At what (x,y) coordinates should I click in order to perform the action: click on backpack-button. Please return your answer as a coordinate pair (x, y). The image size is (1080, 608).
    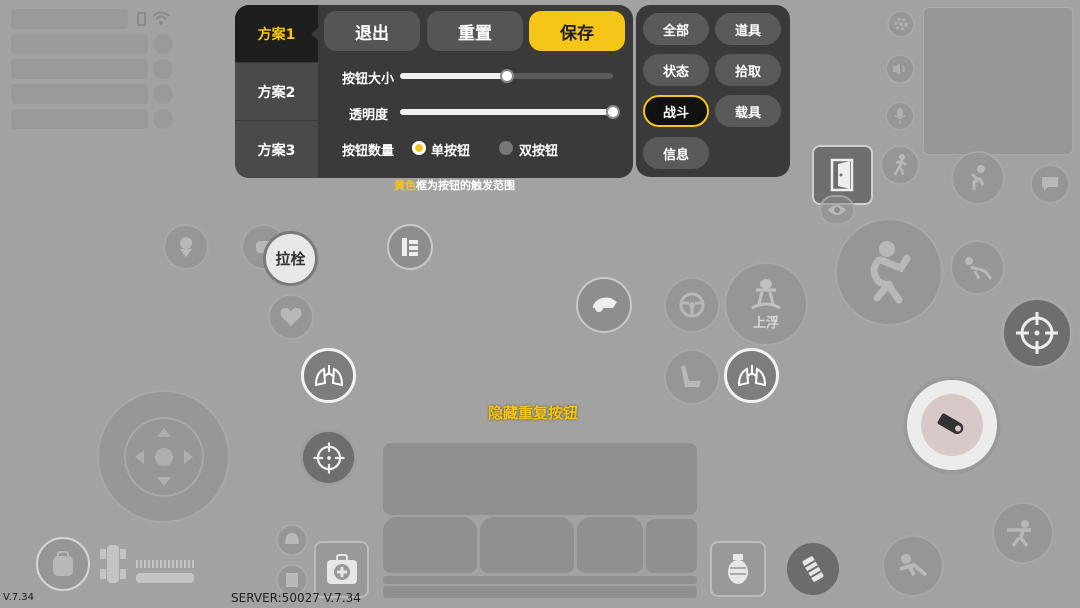
    Looking at the image, I should click on (63, 564).